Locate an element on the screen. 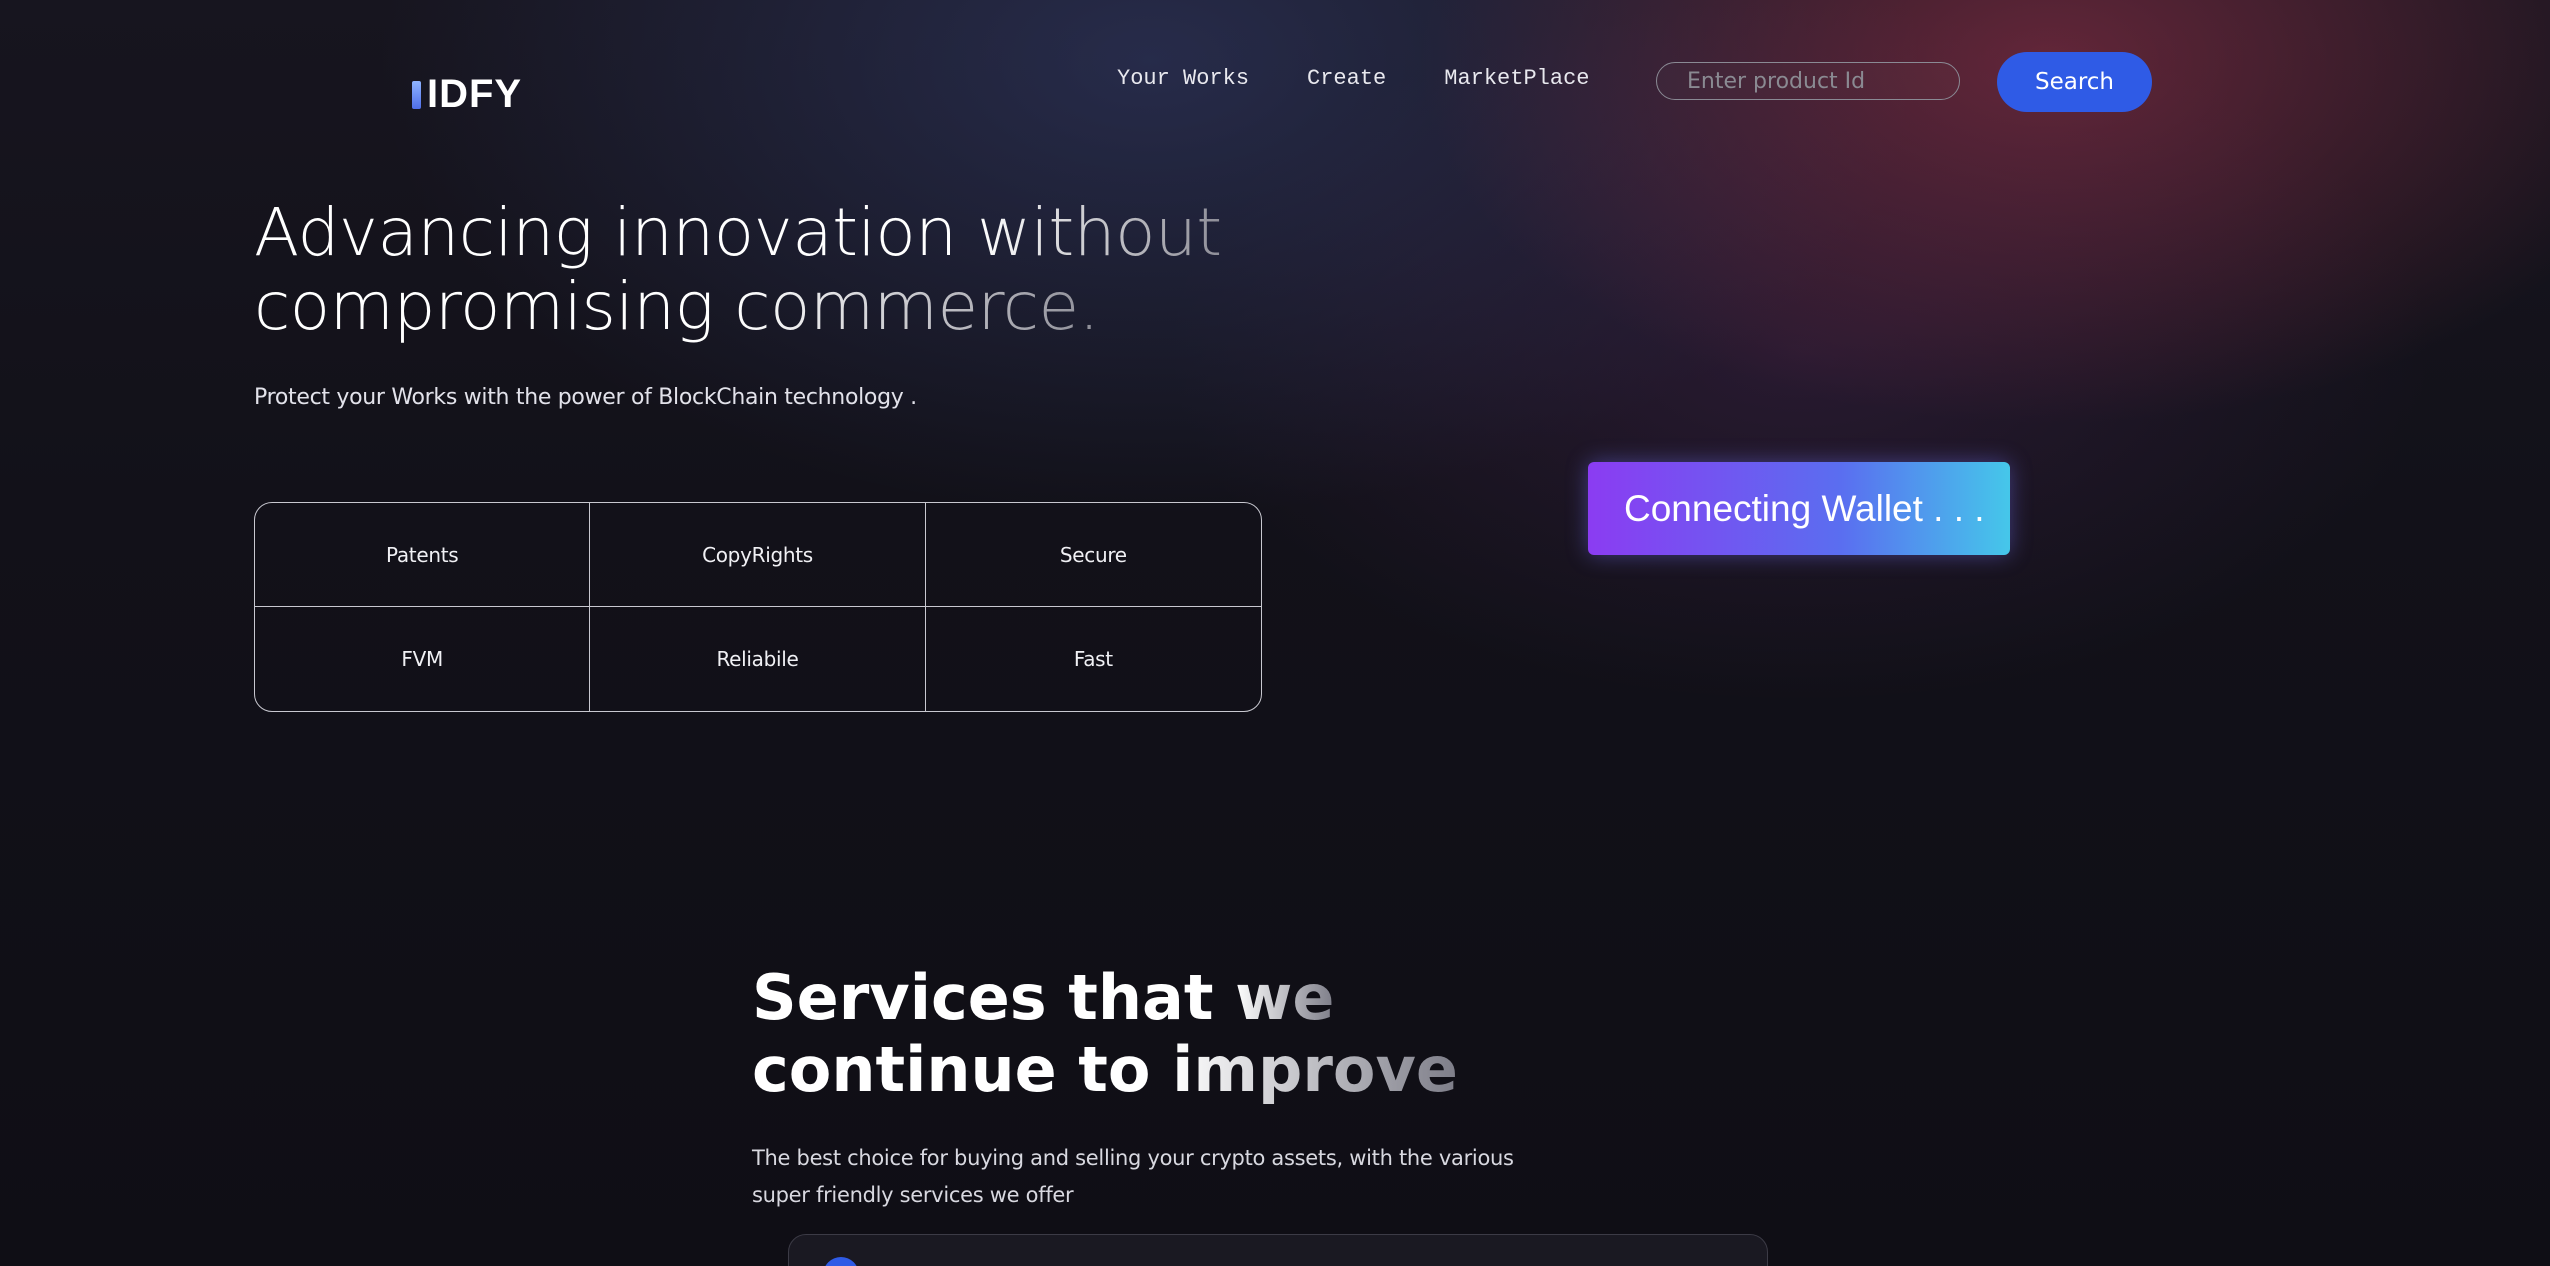  nav-create: Create is located at coordinates (1346, 78).